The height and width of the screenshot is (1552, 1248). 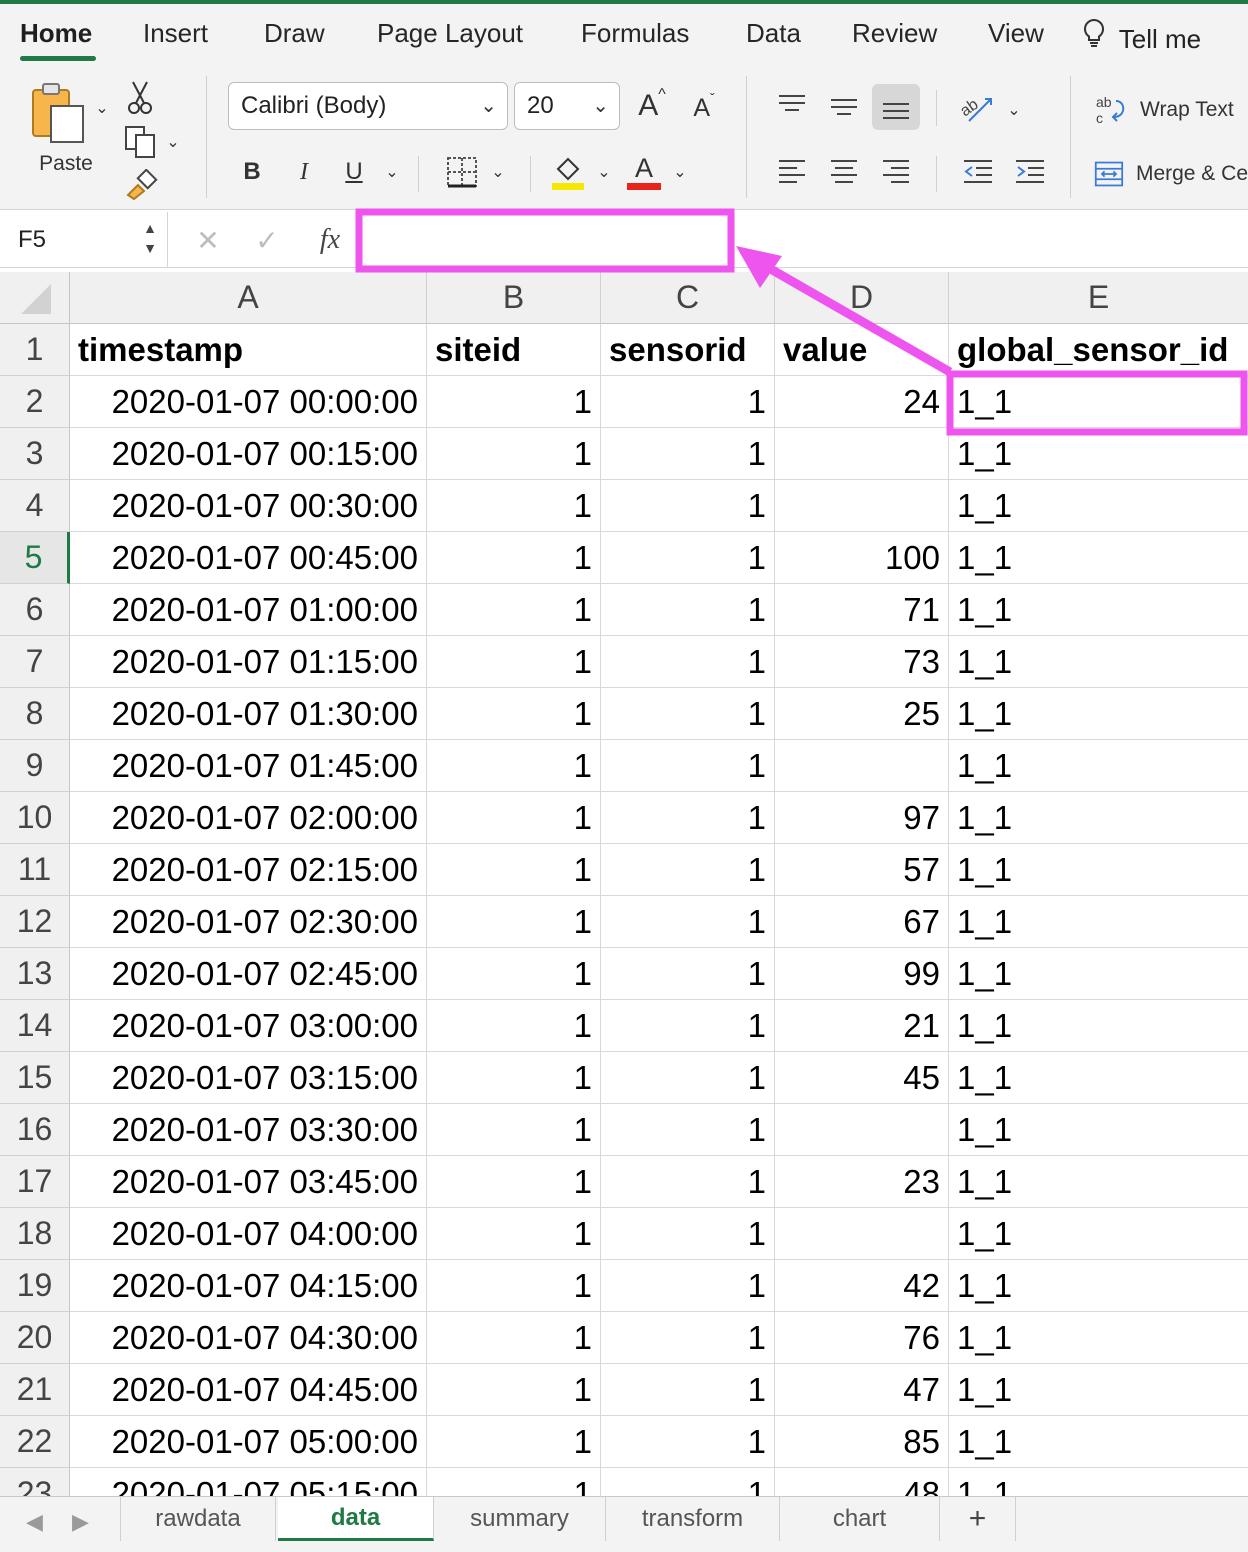 I want to click on tab-data: Data, so click(x=773, y=33).